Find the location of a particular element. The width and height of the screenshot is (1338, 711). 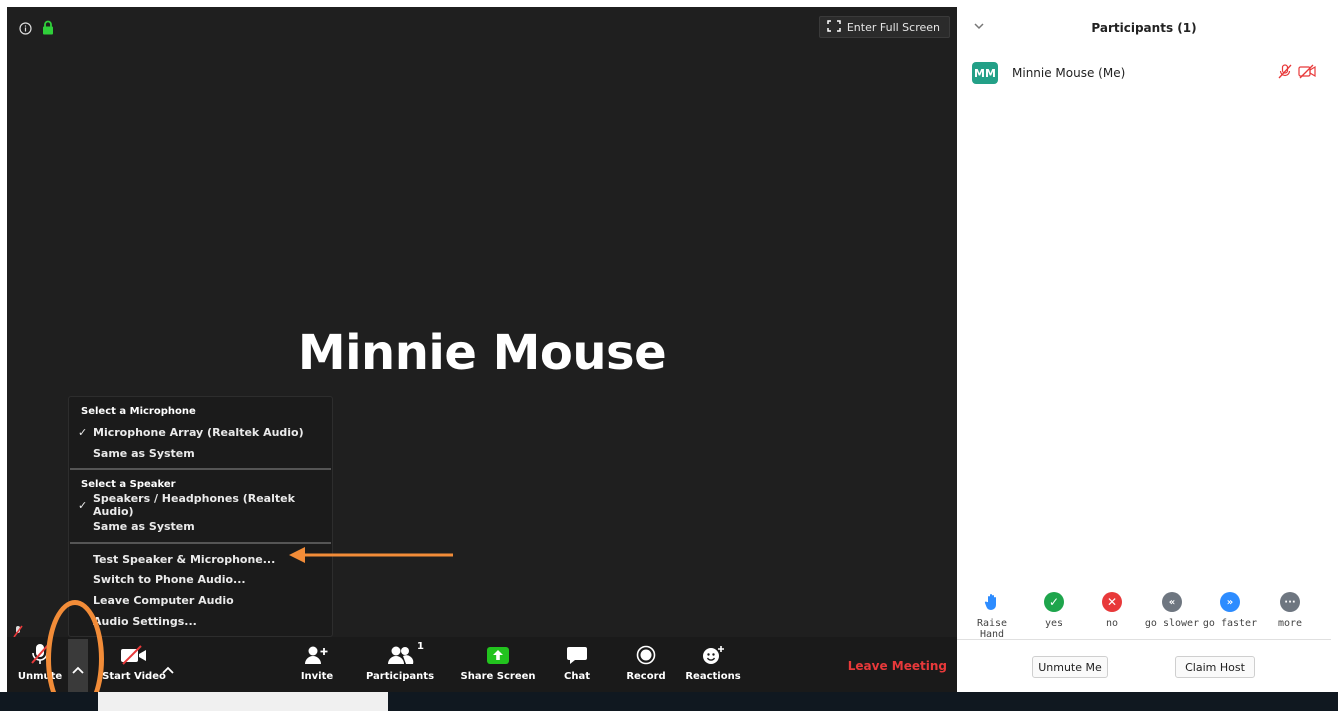

feedback-label: go faster is located at coordinates (1230, 623).